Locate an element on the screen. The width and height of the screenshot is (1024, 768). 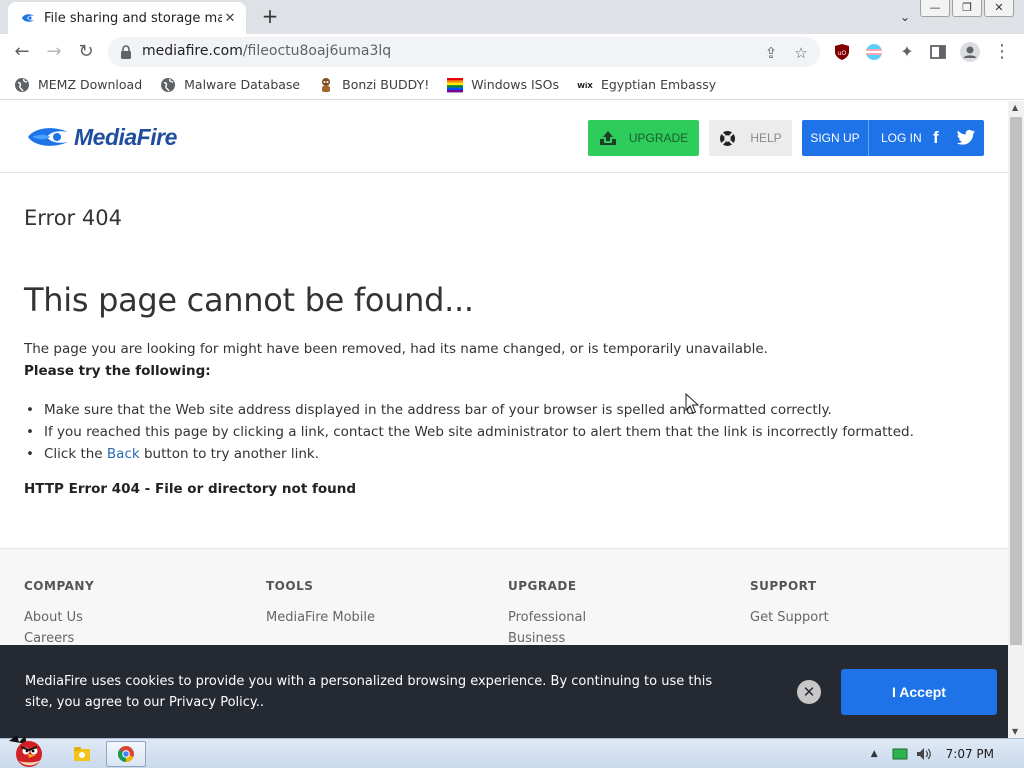
upgrade-button: UPGRADE is located at coordinates (643, 138).